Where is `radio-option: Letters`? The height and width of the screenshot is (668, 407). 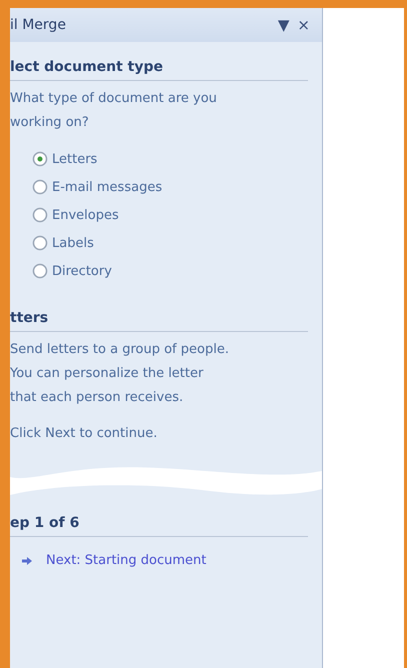 radio-option: Letters is located at coordinates (170, 159).